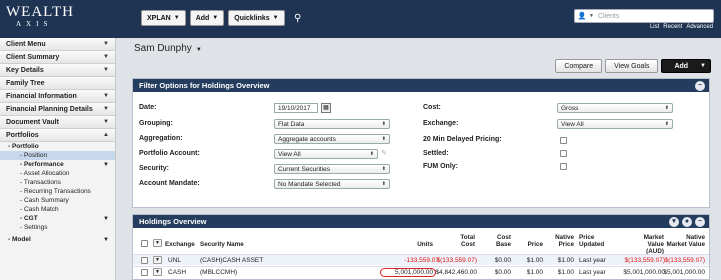 This screenshot has width=721, height=280. I want to click on header-line: Market, so click(653, 237).